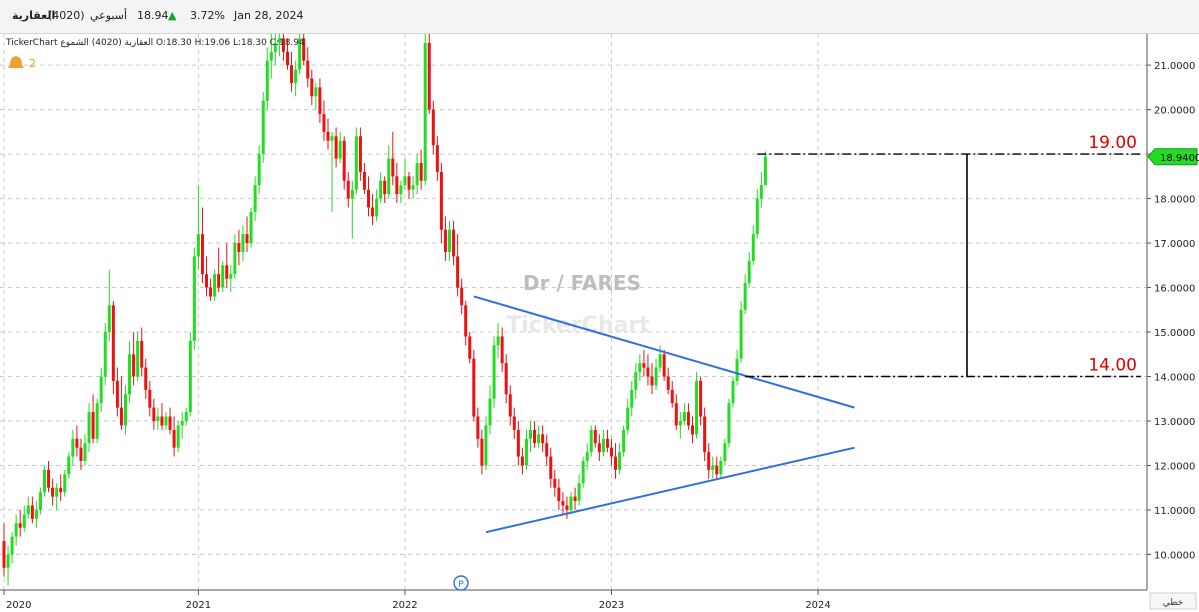 The image size is (1199, 612). Describe the element at coordinates (1174, 200) in the screenshot. I see `y-tick-label: 18.0000` at that location.